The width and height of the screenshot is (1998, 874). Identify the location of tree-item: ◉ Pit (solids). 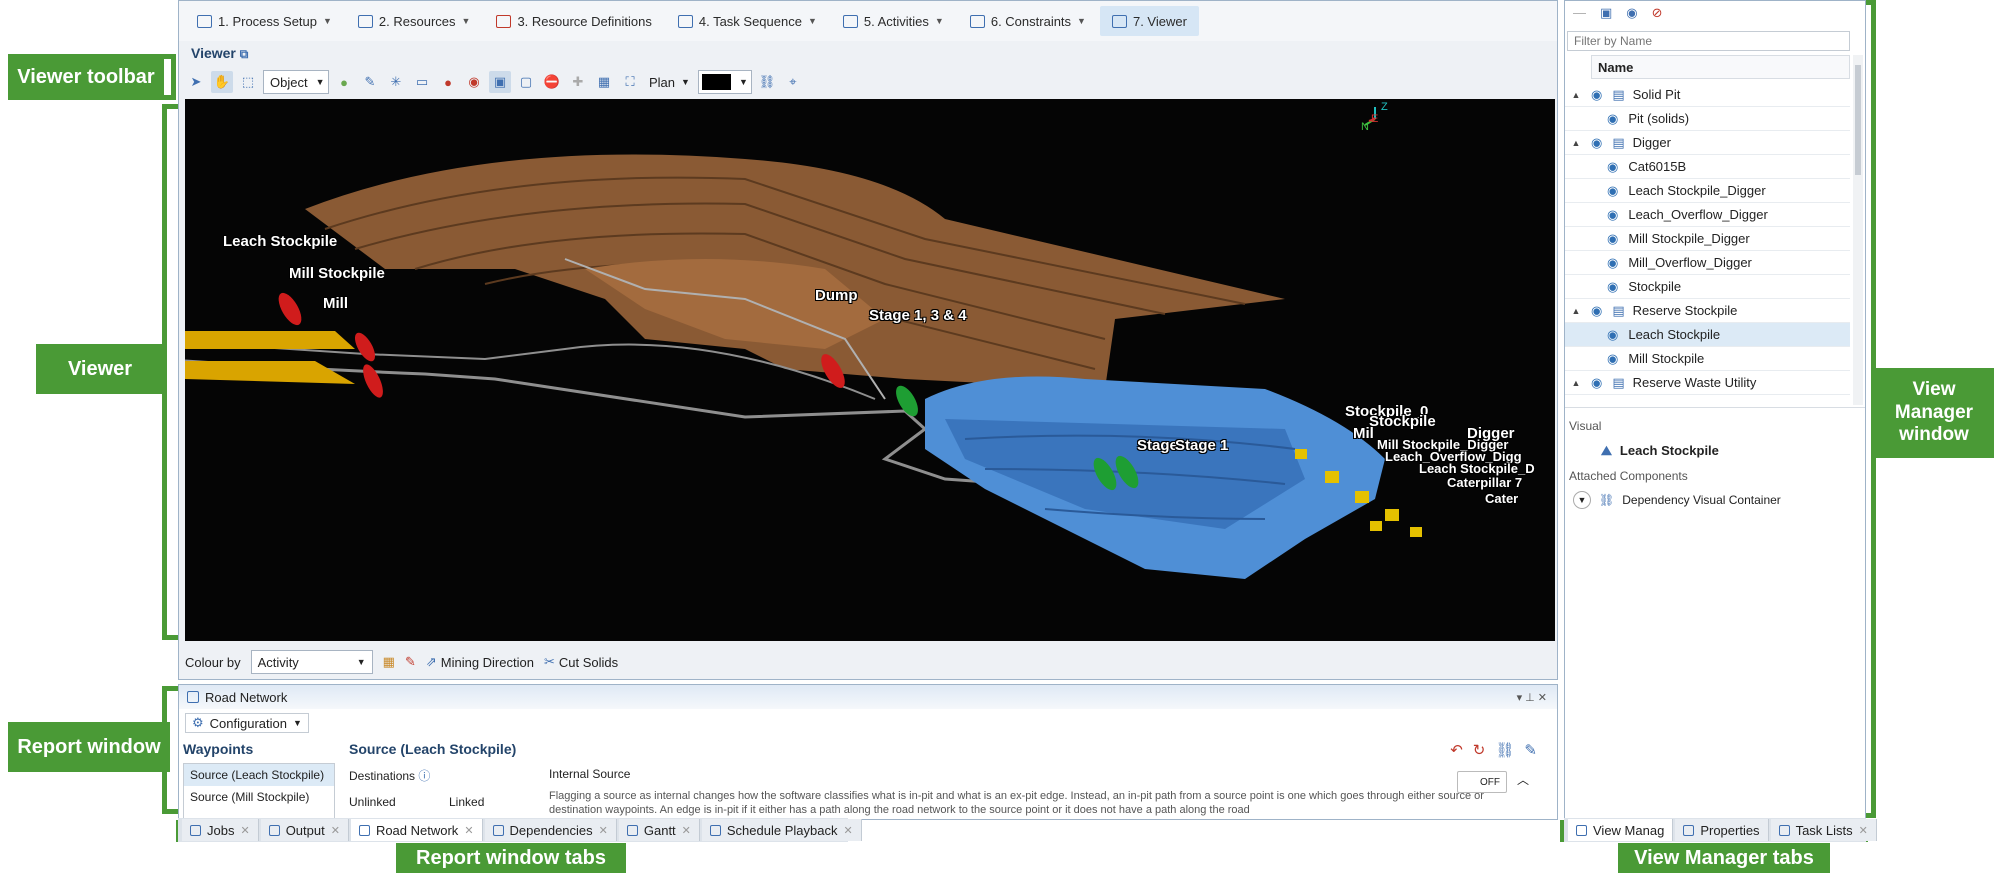
(1707, 119).